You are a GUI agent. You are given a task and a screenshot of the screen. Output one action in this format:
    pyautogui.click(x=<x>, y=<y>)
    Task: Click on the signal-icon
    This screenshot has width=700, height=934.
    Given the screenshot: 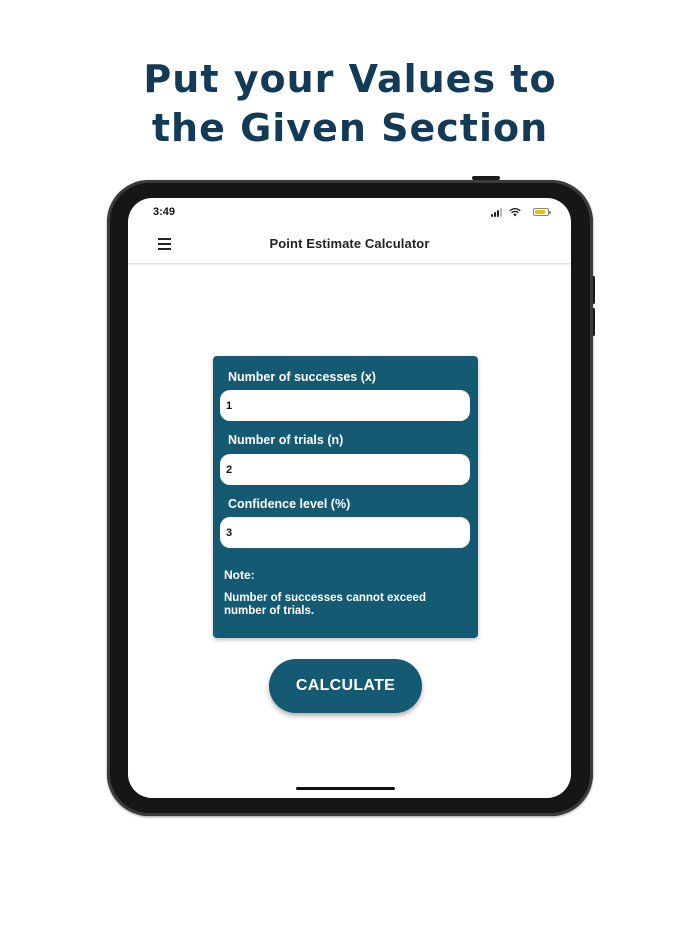 What is the action you would take?
    pyautogui.click(x=498, y=212)
    